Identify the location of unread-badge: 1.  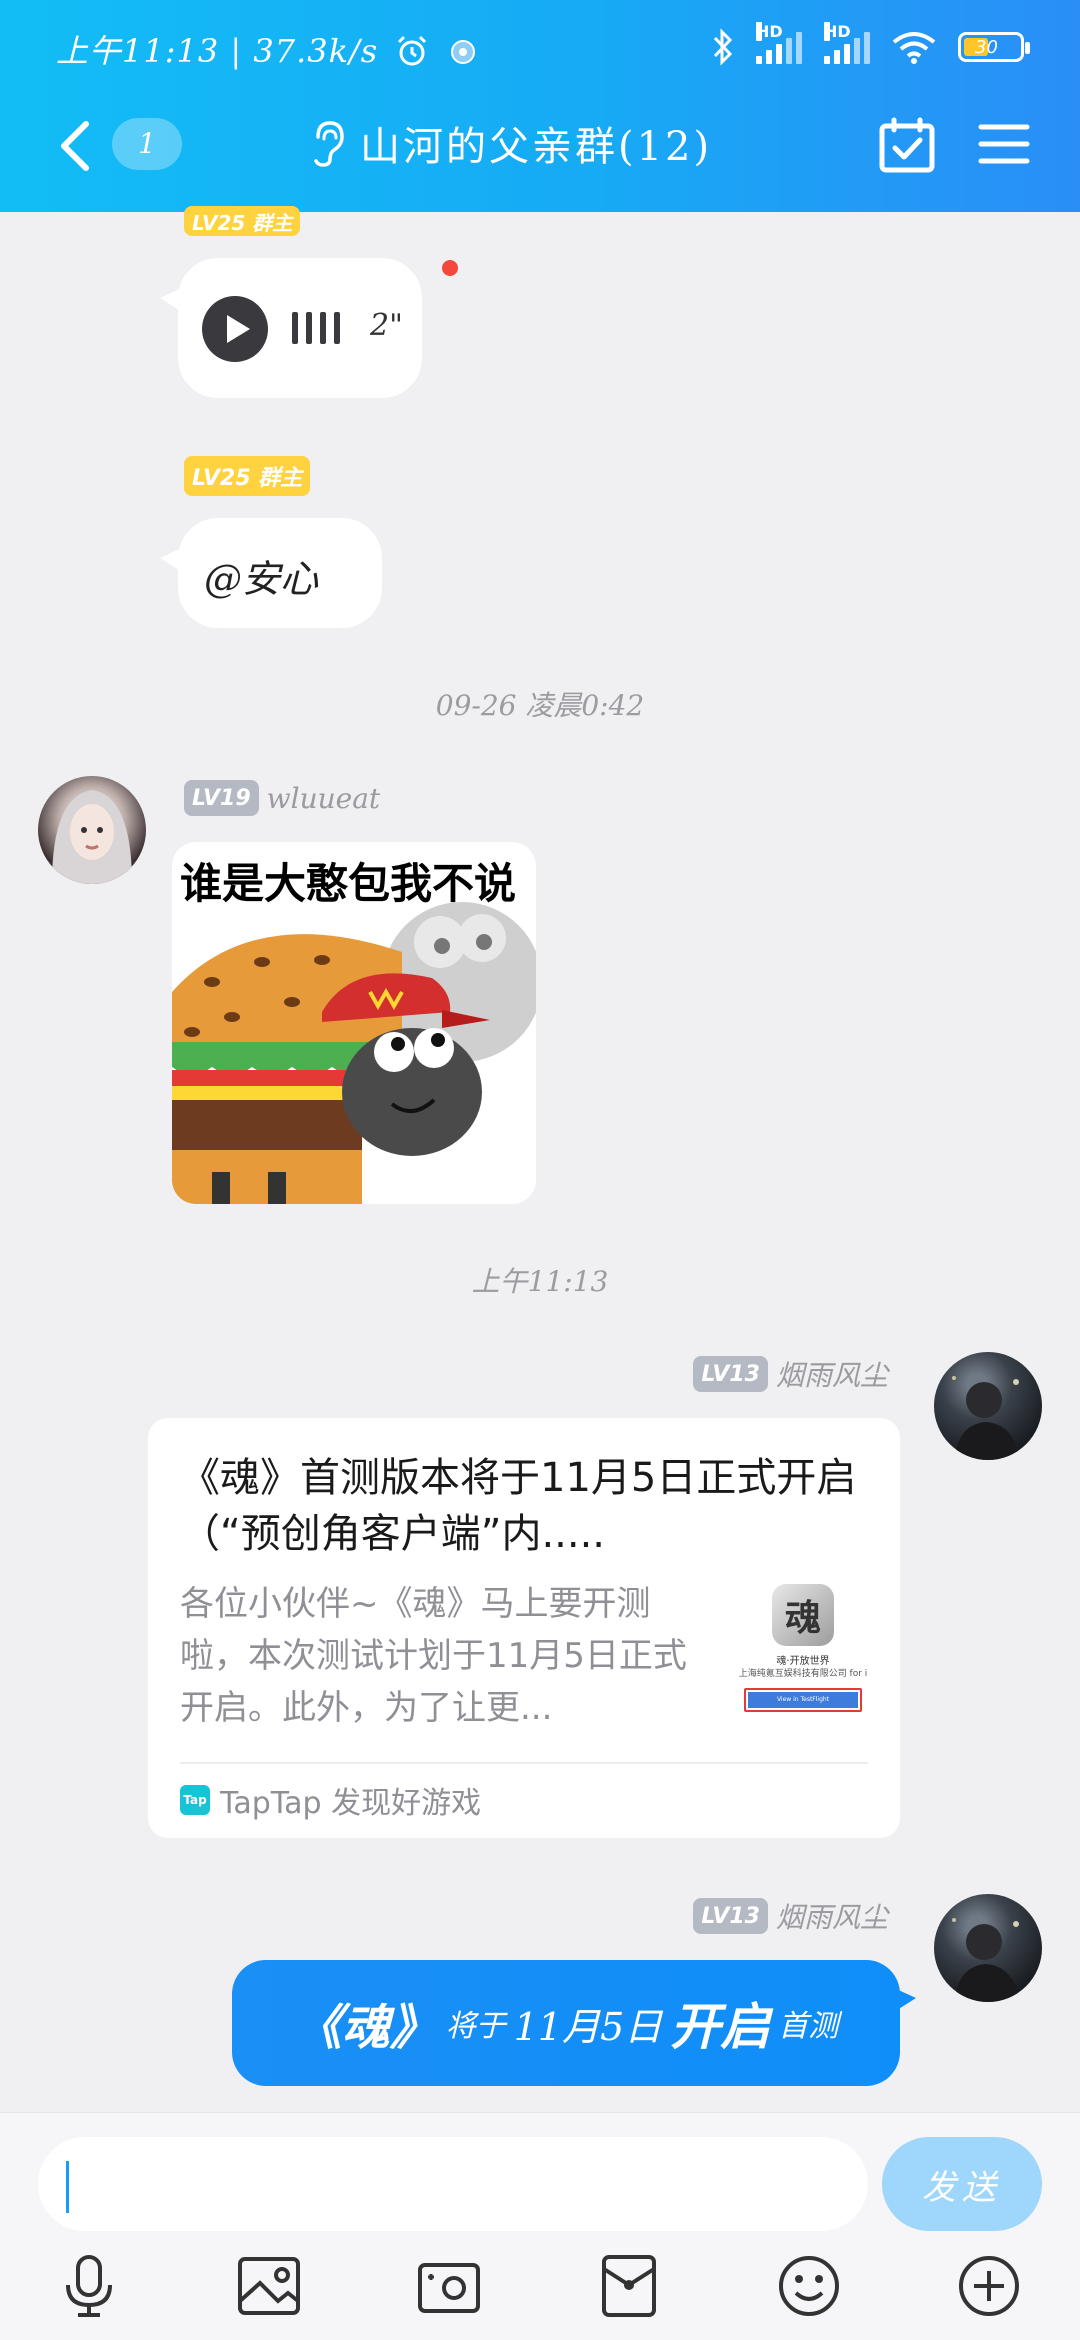
(147, 144).